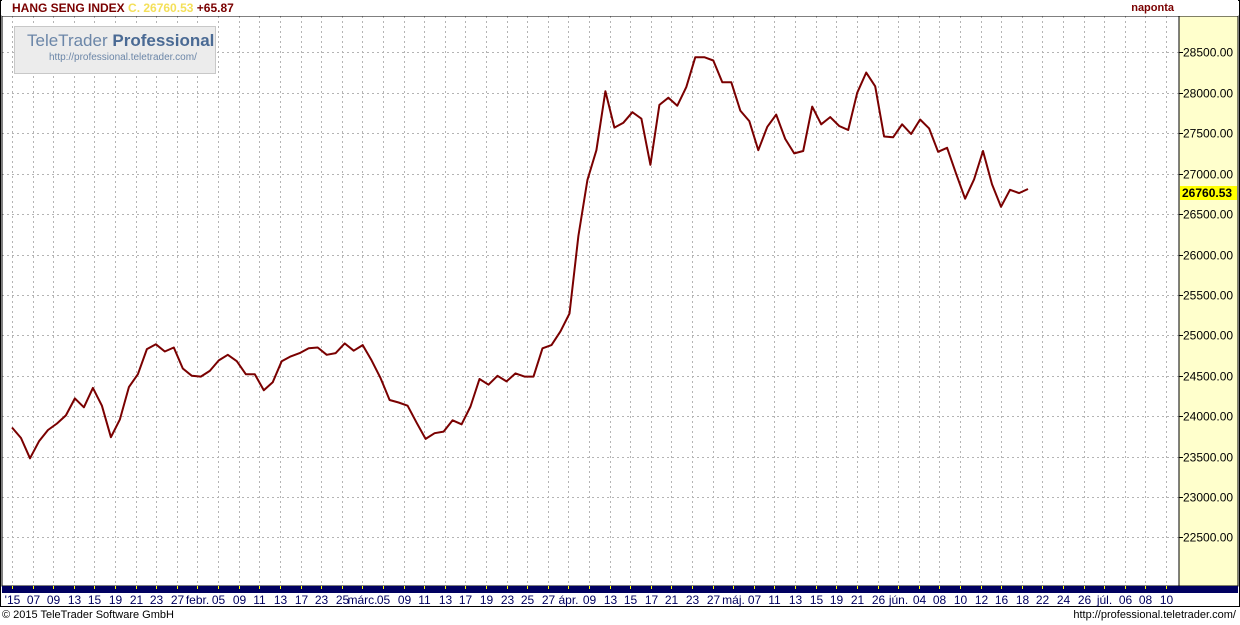 Image resolution: width=1240 pixels, height=625 pixels. What do you see at coordinates (1023, 600) in the screenshot?
I see `x-tick-label: 18` at bounding box center [1023, 600].